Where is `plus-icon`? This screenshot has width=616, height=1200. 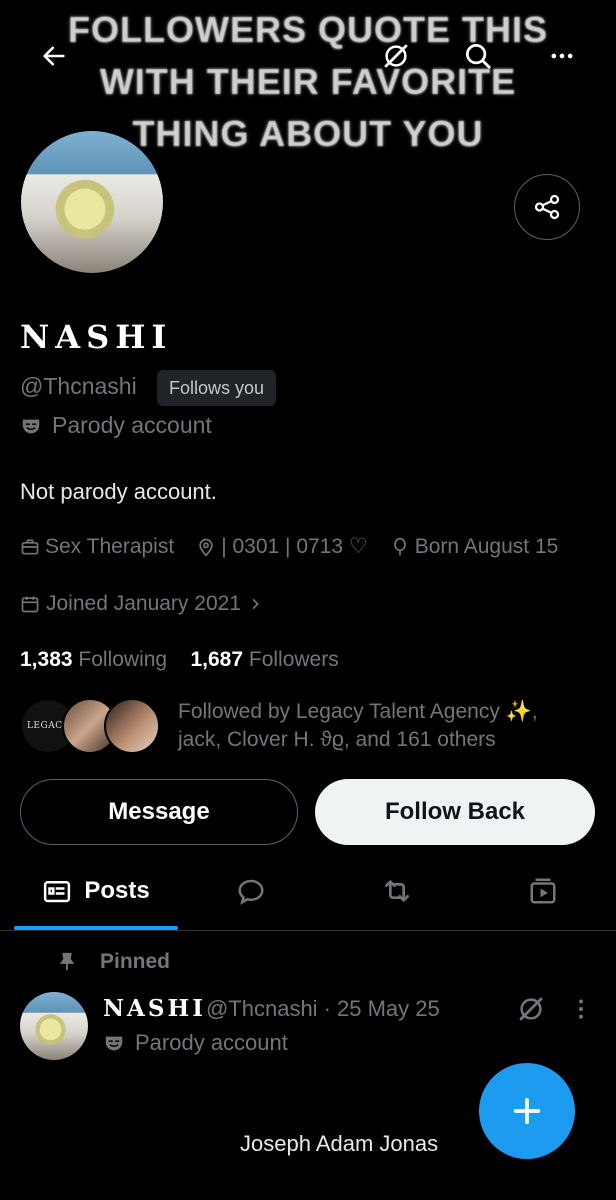 plus-icon is located at coordinates (527, 1111).